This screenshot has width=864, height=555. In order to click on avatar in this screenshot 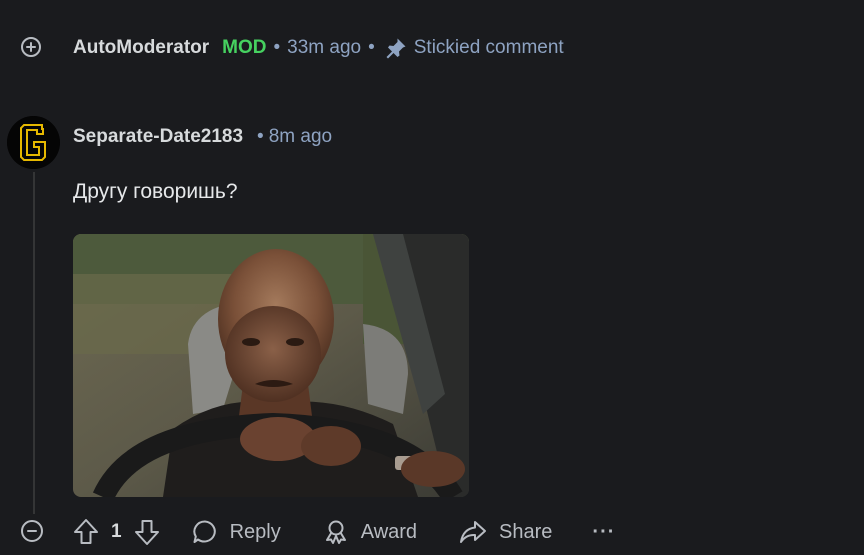, I will do `click(33, 142)`.